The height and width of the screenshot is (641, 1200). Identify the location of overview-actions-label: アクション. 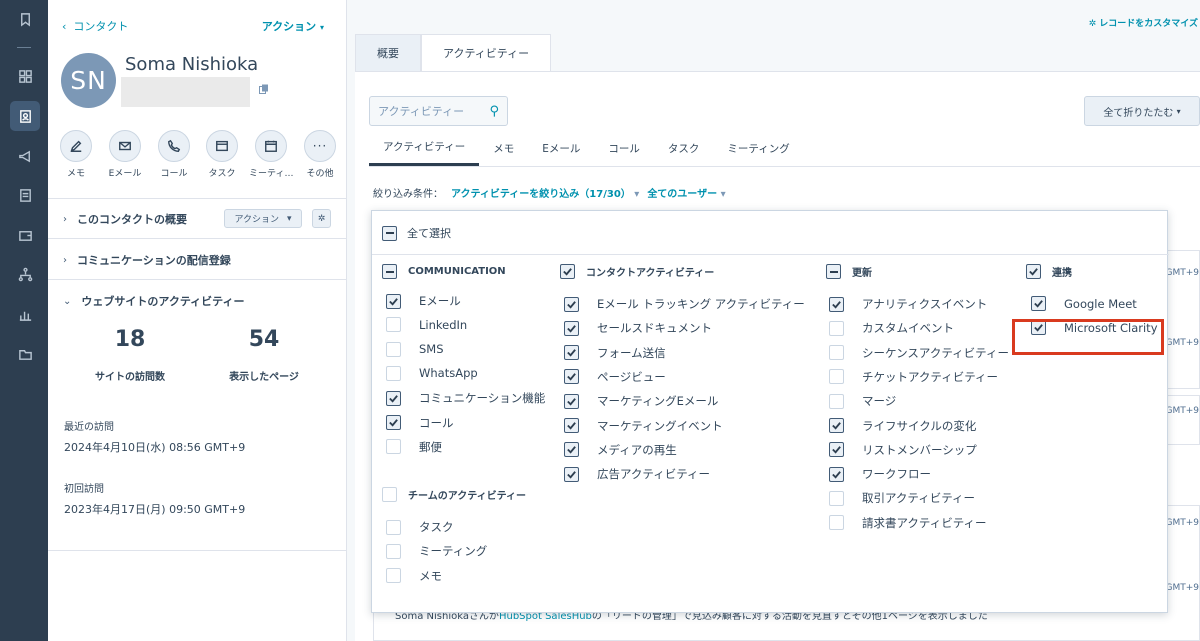
(257, 220).